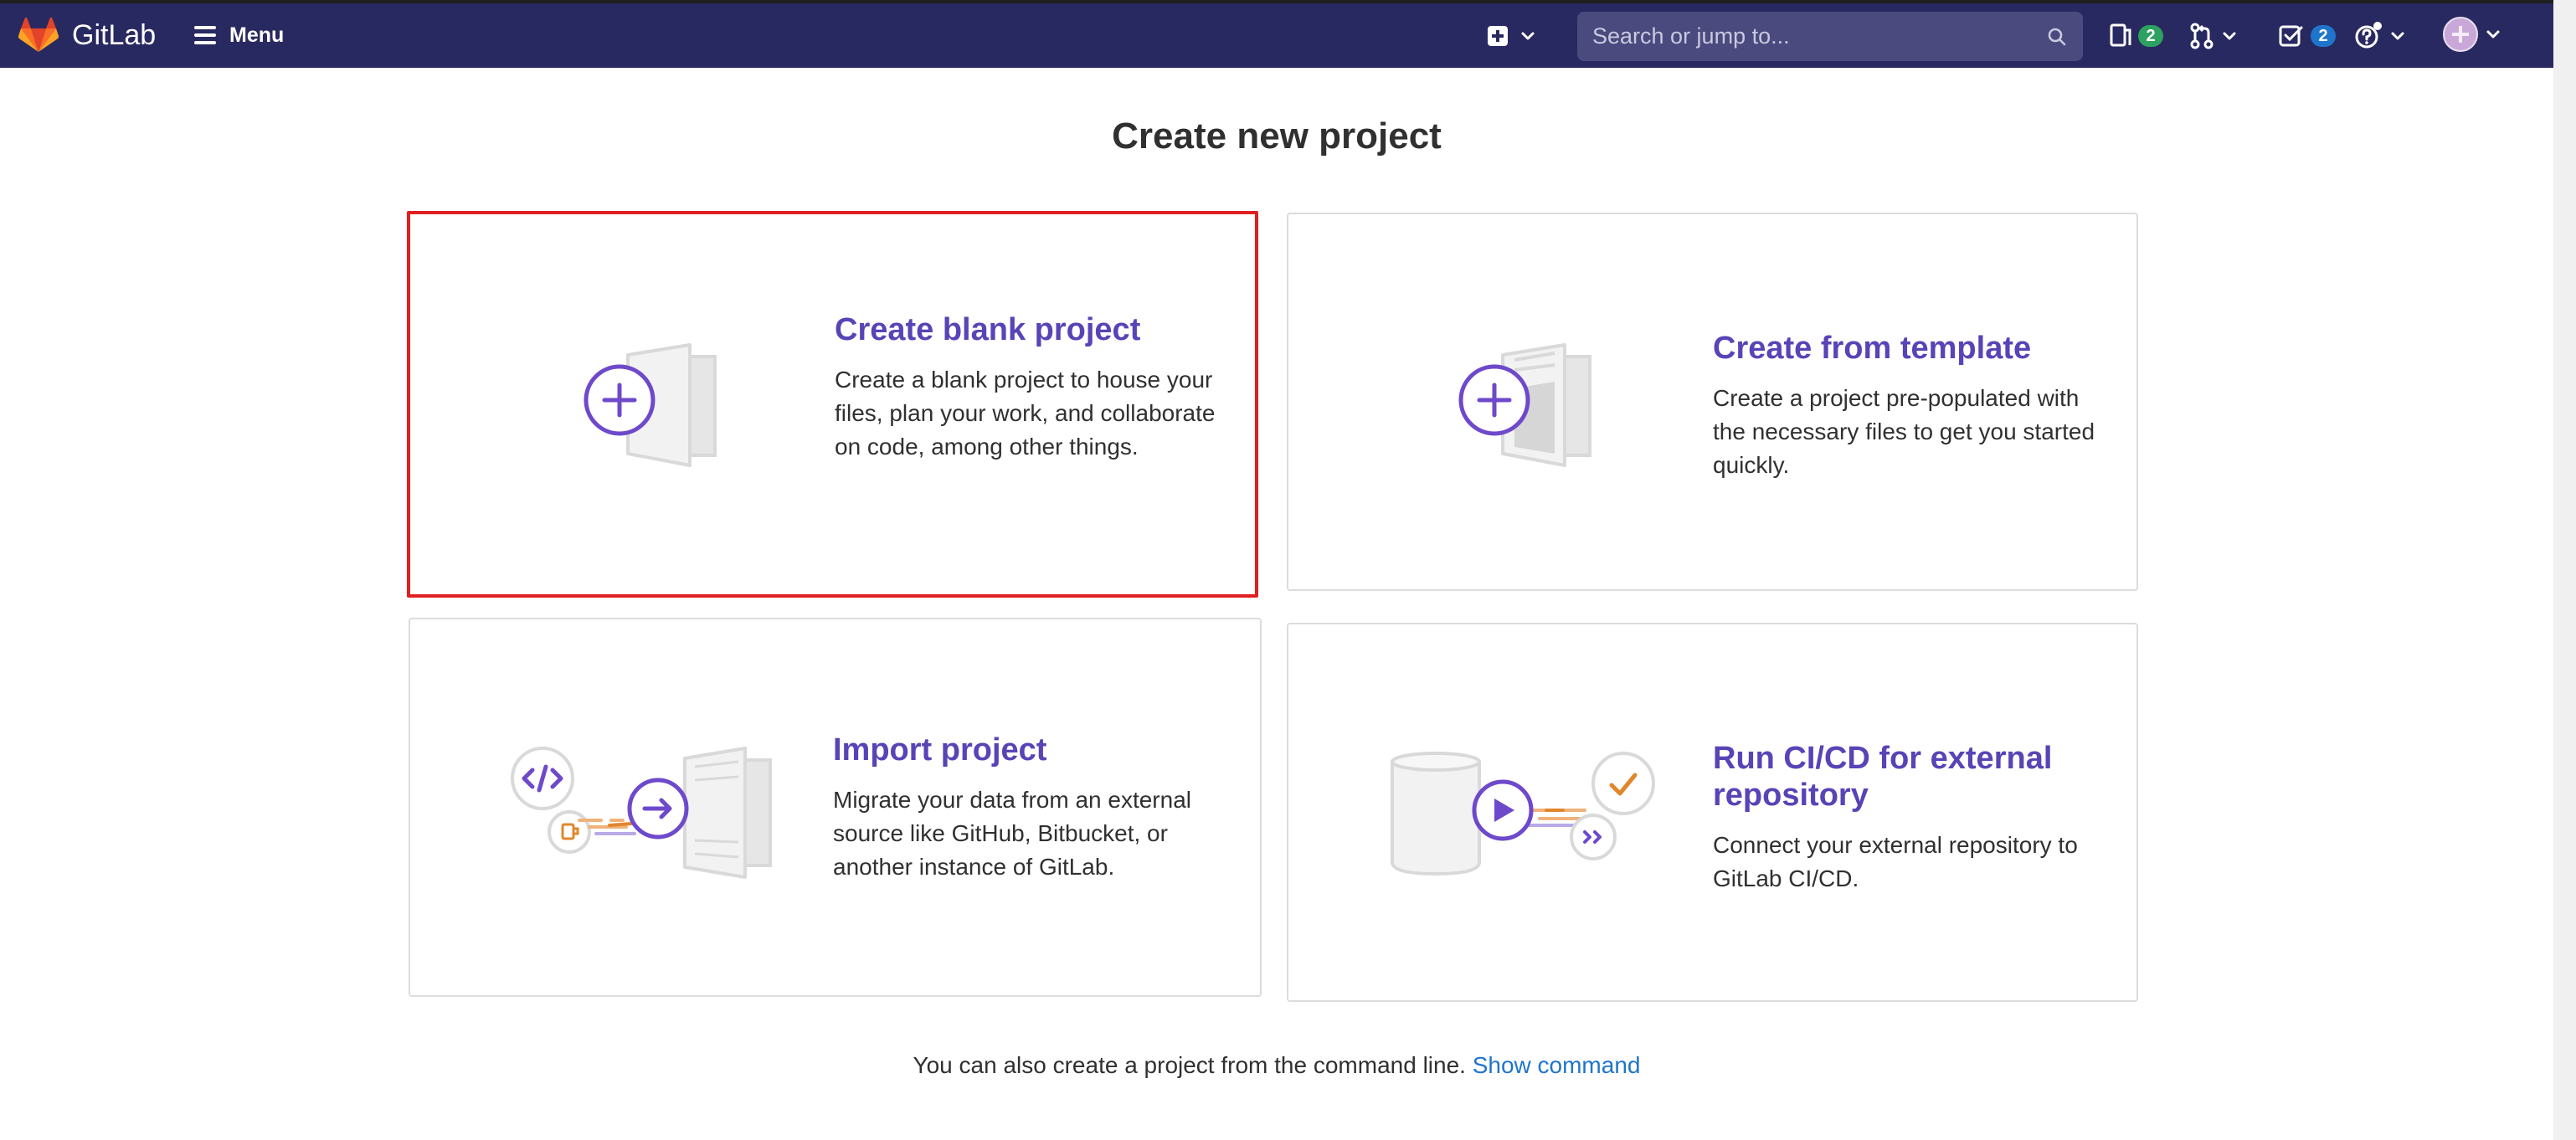  I want to click on card-title: Create from template, so click(1909, 348).